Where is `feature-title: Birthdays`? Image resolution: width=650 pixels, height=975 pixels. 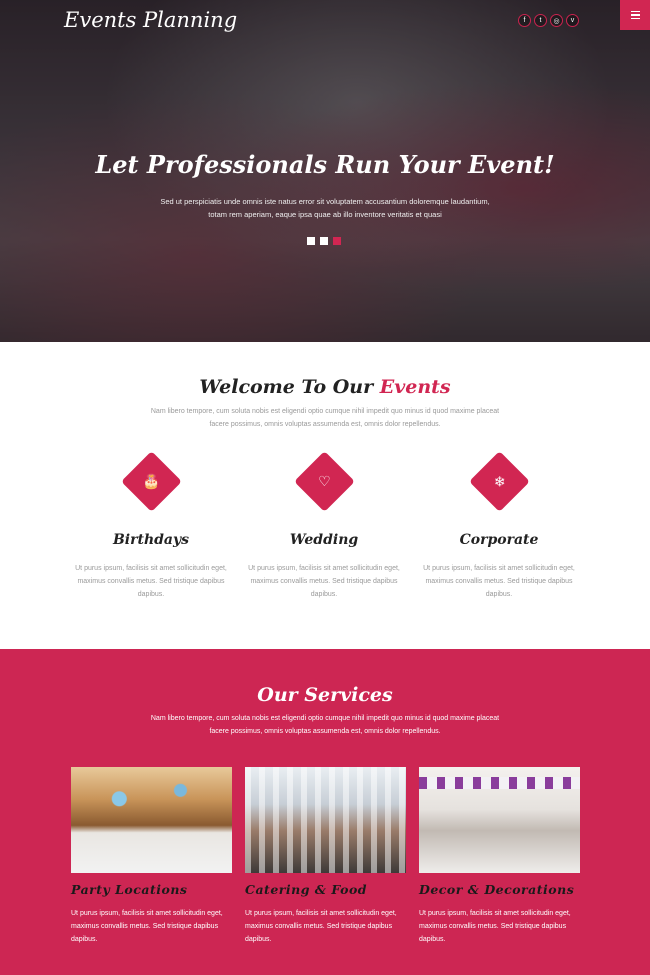 feature-title: Birthdays is located at coordinates (151, 540).